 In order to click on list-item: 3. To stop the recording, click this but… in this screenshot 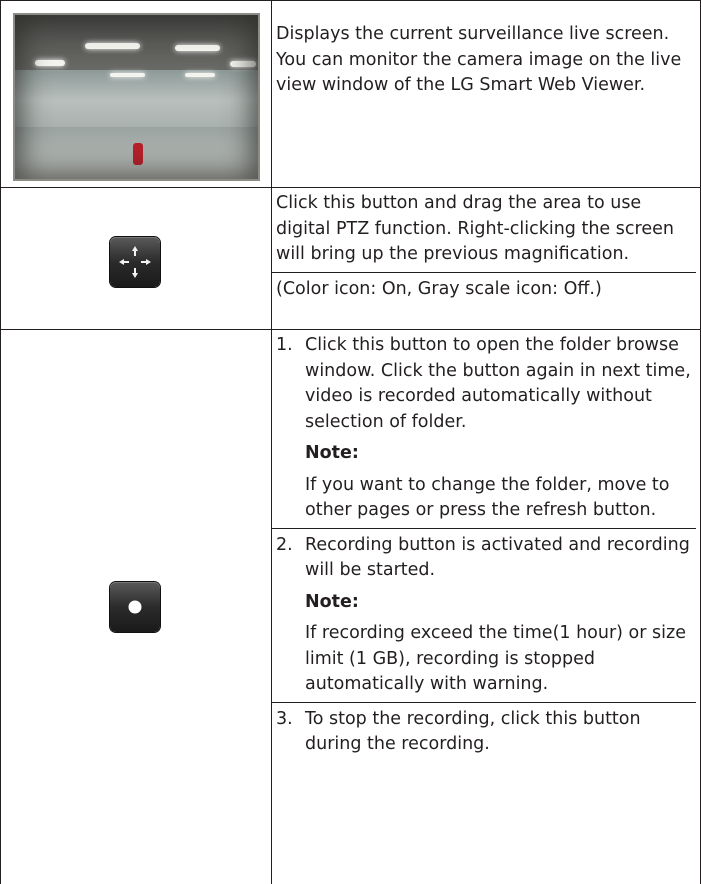, I will do `click(486, 732)`.